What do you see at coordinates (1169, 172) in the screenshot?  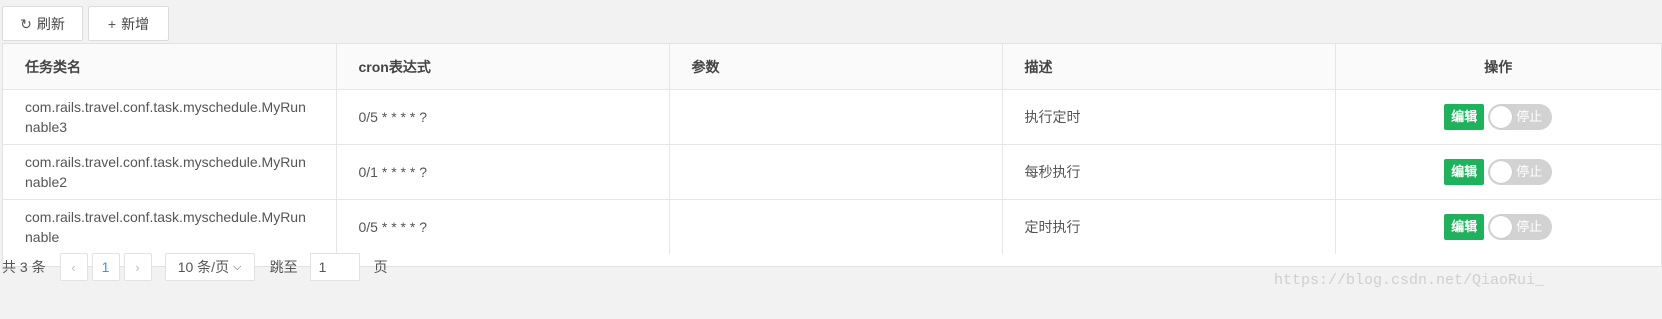 I see `cell-description: 每秒执行` at bounding box center [1169, 172].